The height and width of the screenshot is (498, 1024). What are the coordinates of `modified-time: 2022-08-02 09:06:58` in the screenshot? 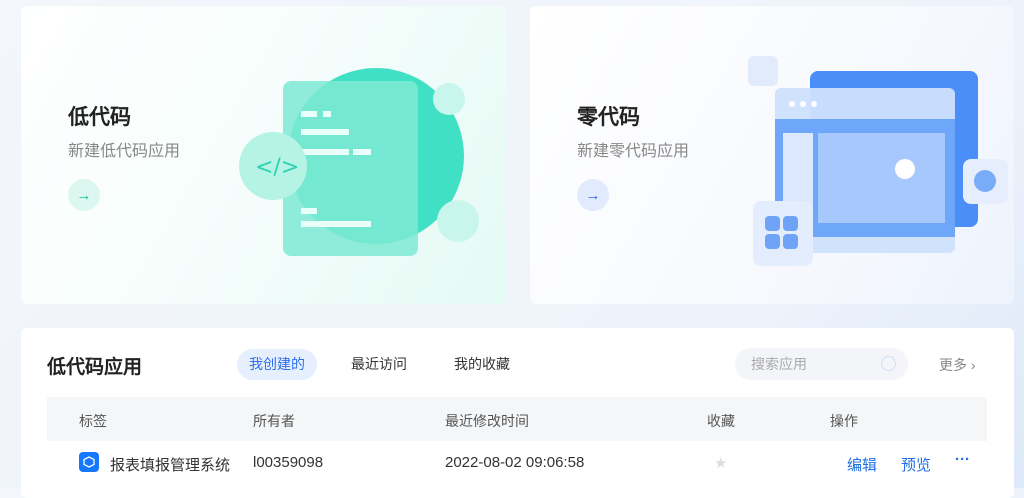 It's located at (515, 462).